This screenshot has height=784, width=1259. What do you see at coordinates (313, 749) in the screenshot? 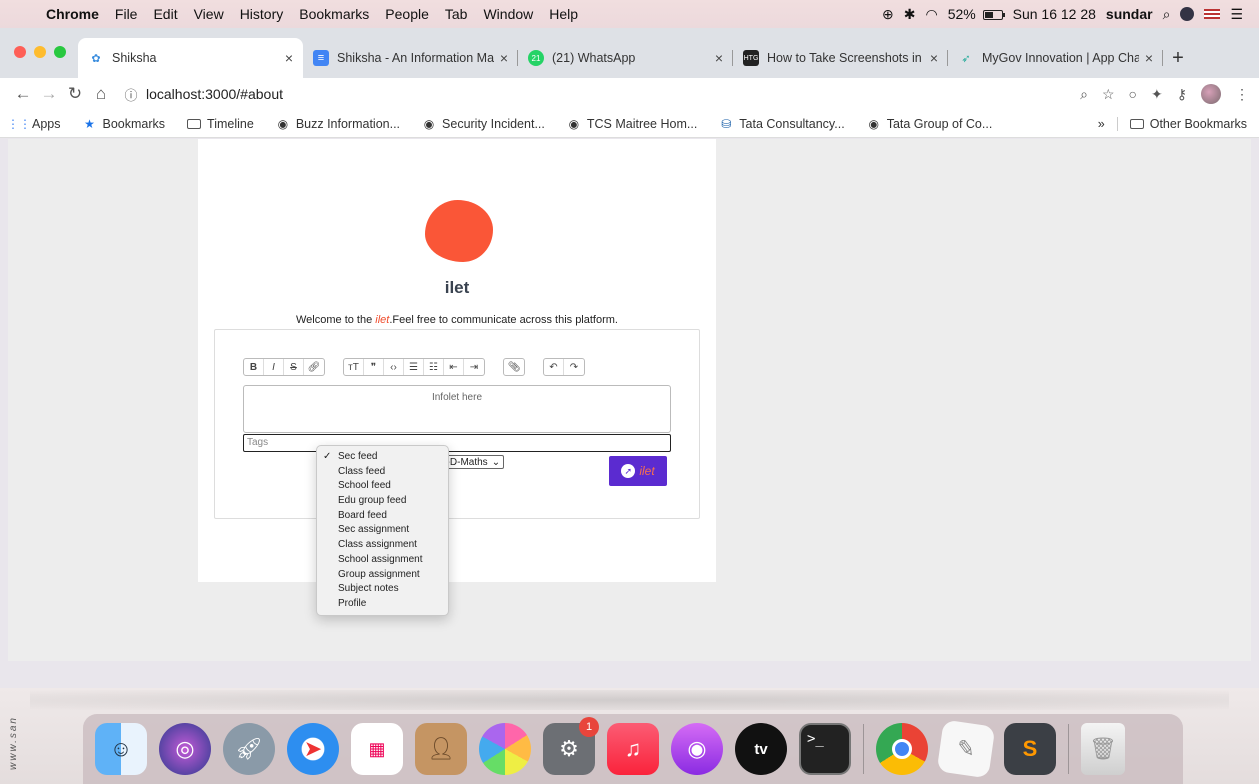
I see `safari-icon: ➤` at bounding box center [313, 749].